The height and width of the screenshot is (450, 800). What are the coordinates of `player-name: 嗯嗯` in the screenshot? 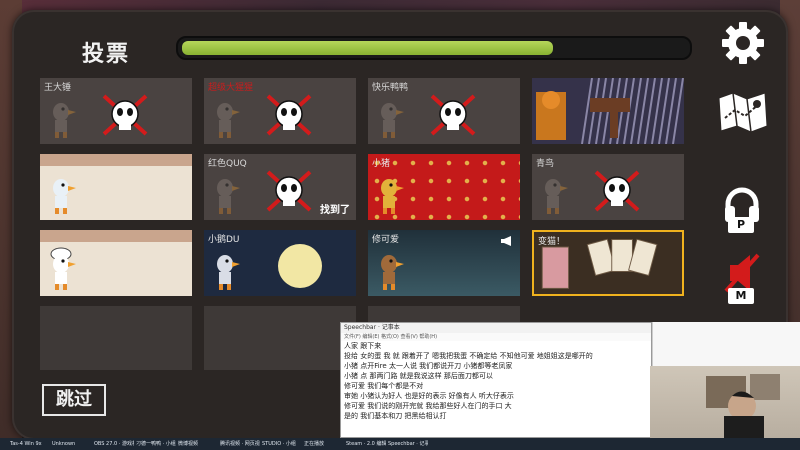 It's located at (53, 163).